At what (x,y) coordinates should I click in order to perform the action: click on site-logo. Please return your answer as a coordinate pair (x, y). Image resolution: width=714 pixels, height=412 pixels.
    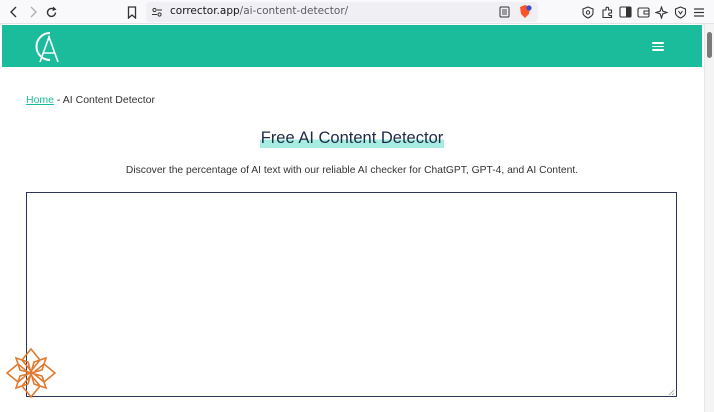
    Looking at the image, I should click on (48, 47).